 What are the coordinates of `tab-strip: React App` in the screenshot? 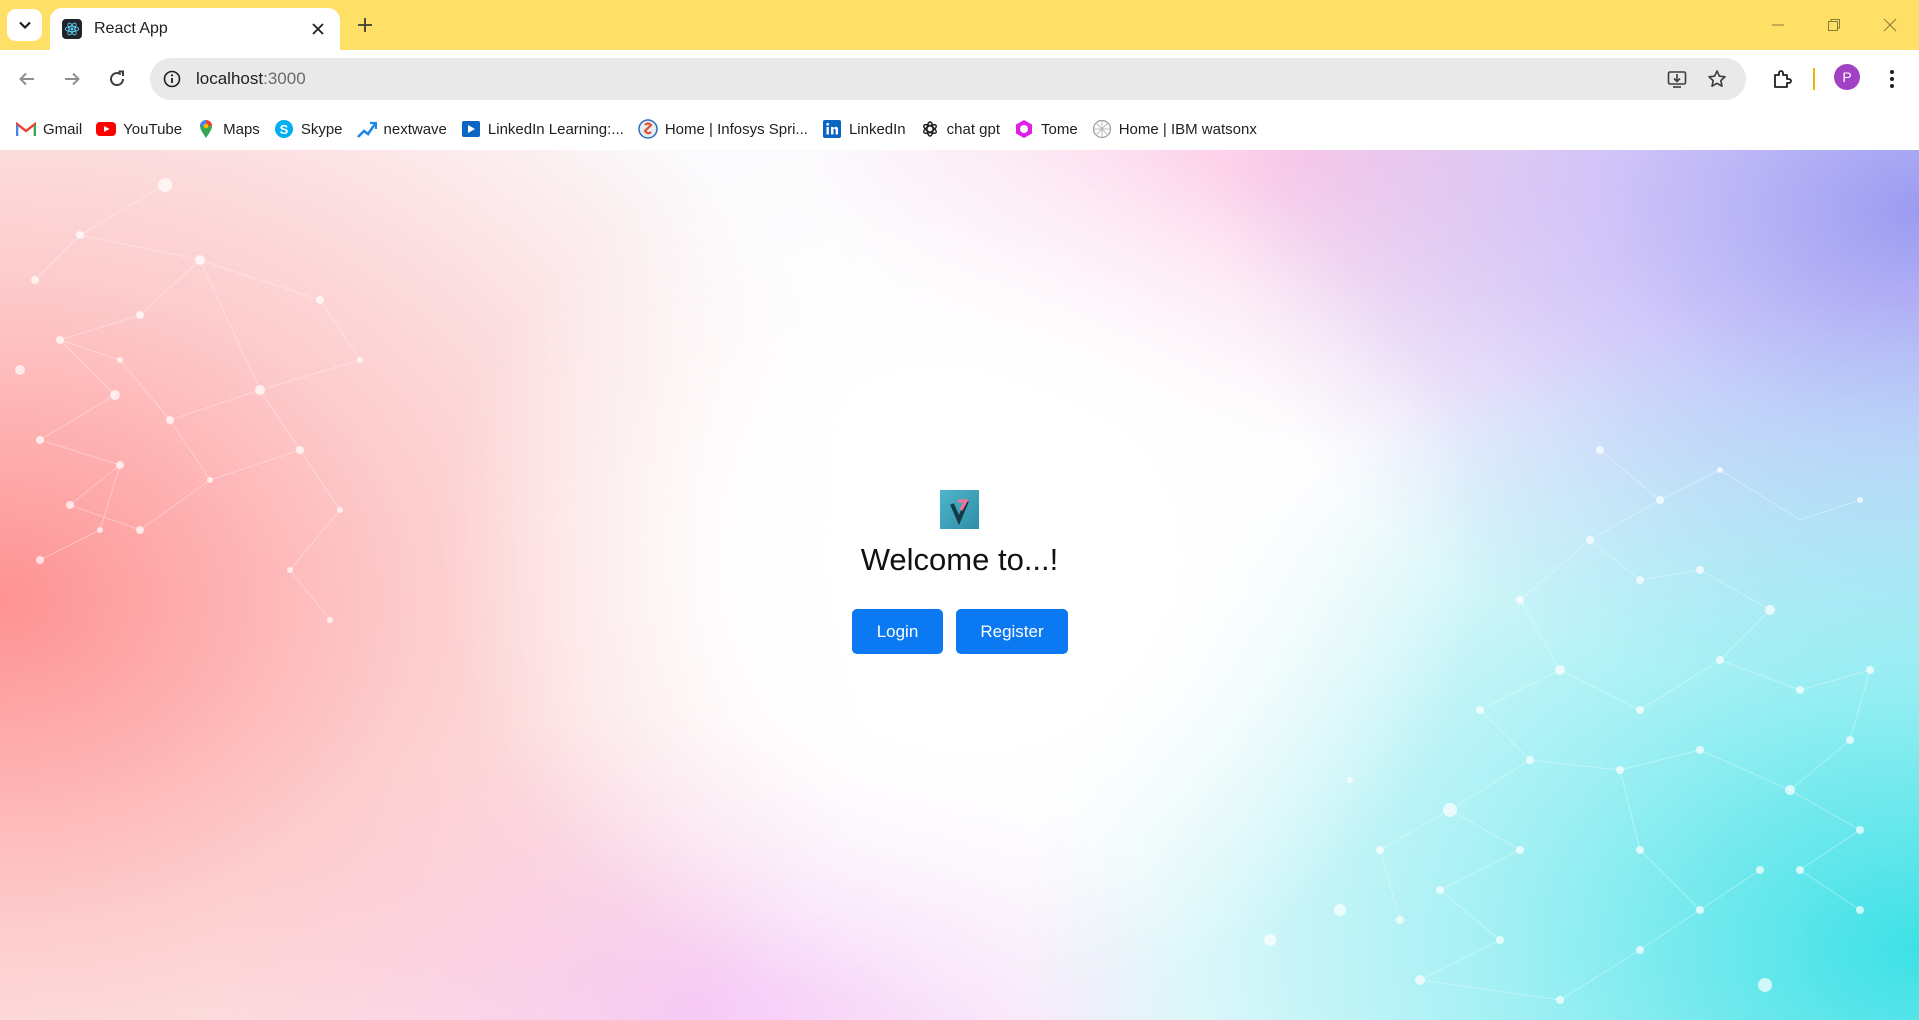 It's located at (959, 25).